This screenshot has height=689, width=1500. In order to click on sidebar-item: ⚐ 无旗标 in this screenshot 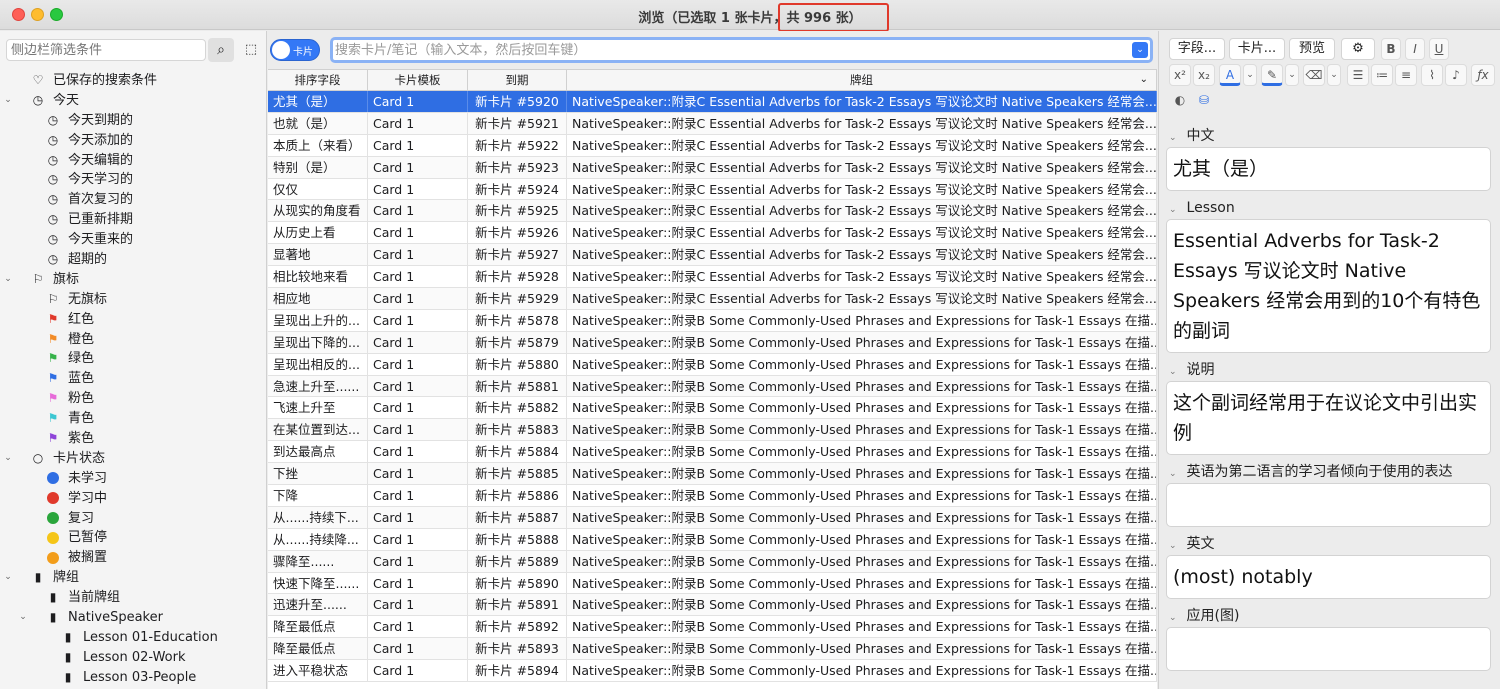, I will do `click(133, 300)`.